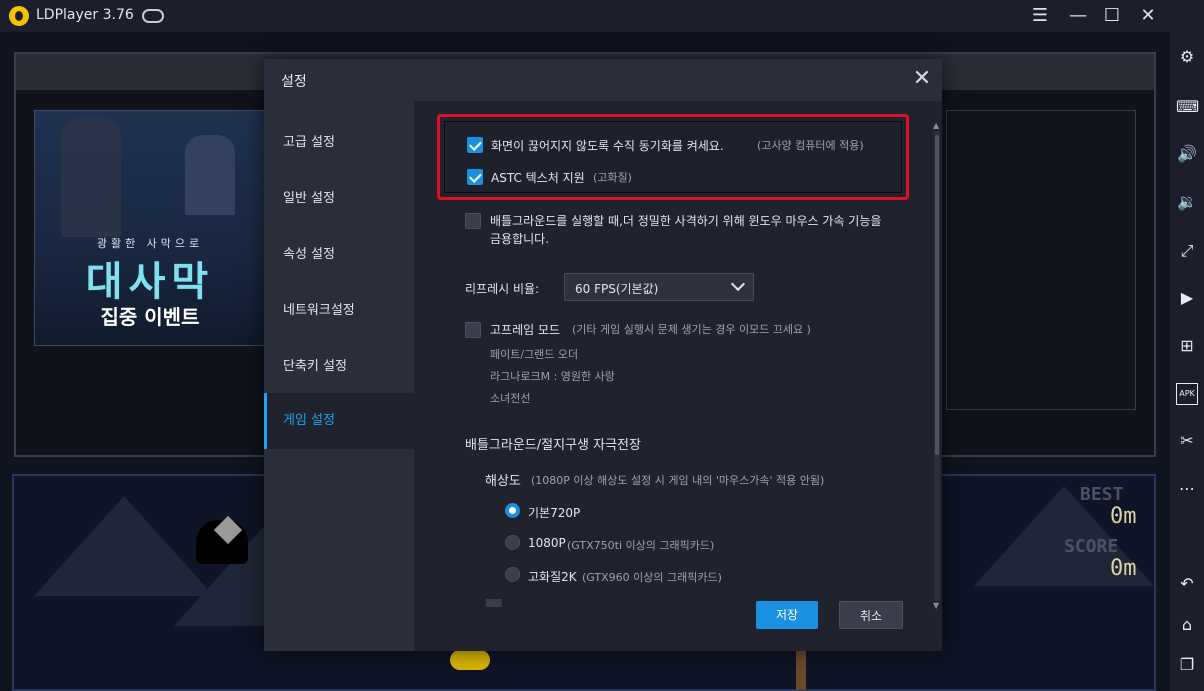 The image size is (1204, 691). I want to click on dialog-title: 설정, so click(294, 82).